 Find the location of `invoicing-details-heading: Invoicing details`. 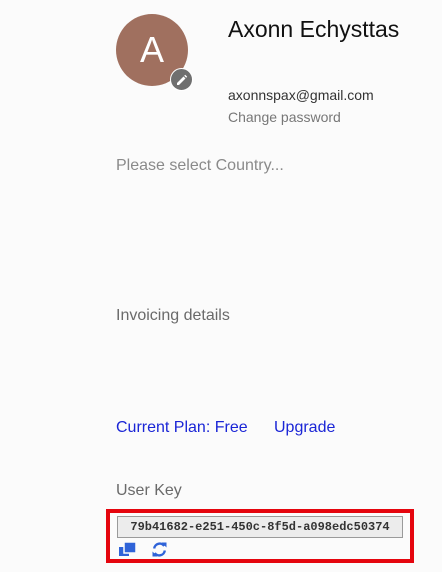

invoicing-details-heading: Invoicing details is located at coordinates (173, 315).